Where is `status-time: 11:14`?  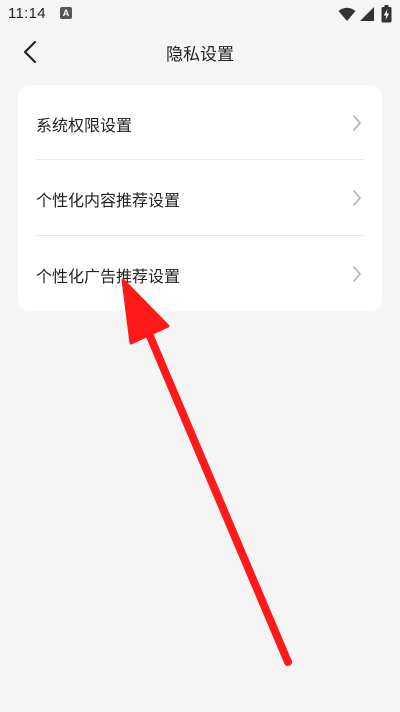
status-time: 11:14 is located at coordinates (27, 13).